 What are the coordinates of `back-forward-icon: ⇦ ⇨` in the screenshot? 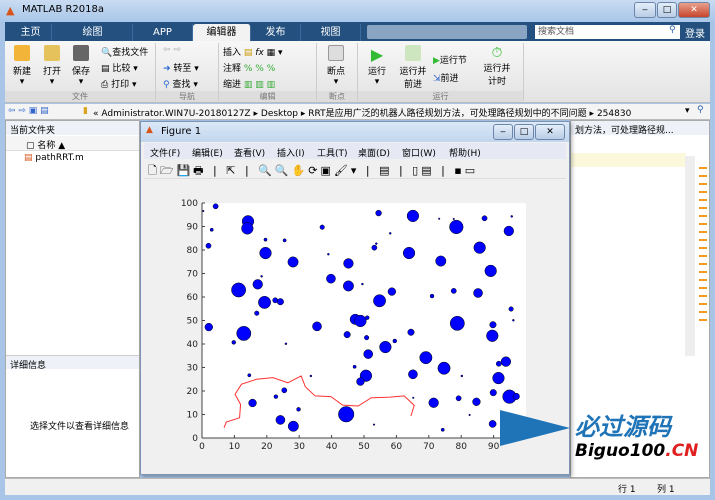 It's located at (172, 50).